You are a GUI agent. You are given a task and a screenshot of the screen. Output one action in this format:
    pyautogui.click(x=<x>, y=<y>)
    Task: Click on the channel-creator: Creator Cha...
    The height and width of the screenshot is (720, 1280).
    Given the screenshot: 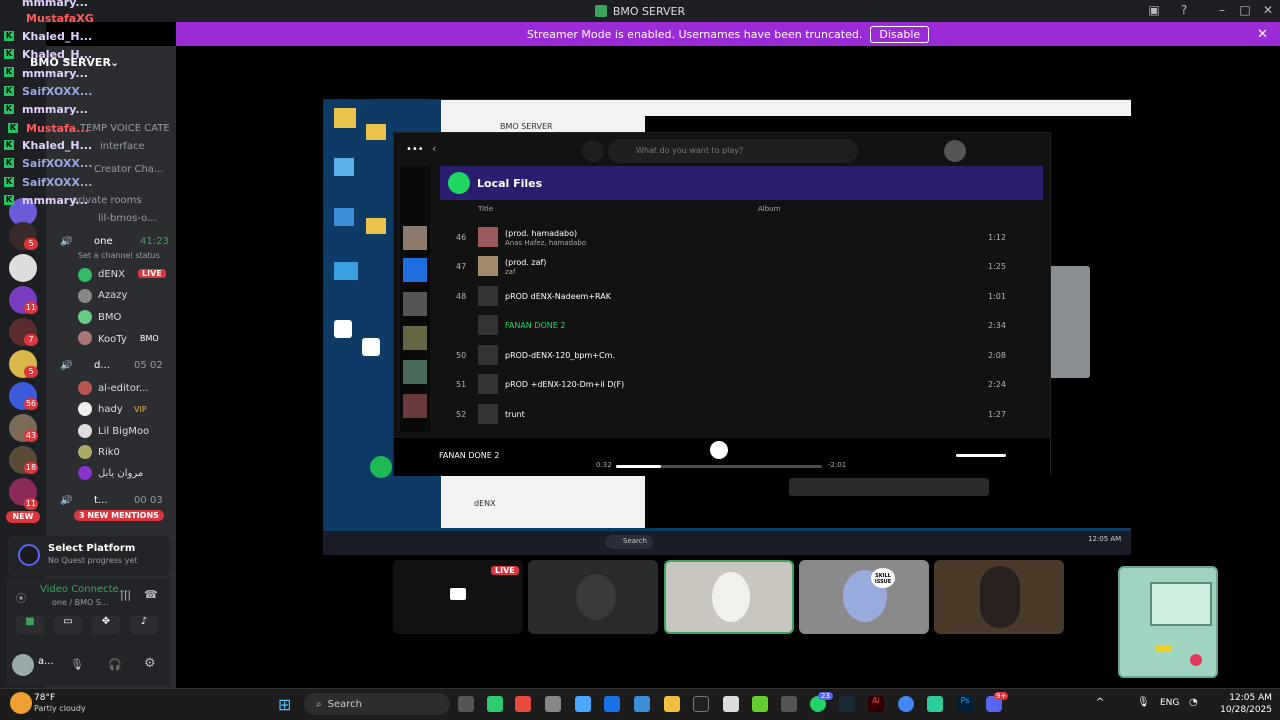 What is the action you would take?
    pyautogui.click(x=128, y=169)
    